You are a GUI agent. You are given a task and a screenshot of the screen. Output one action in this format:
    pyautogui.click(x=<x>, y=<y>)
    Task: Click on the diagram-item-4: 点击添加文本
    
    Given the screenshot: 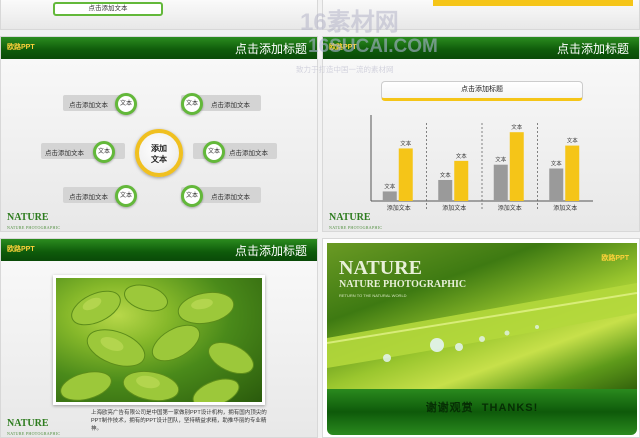 What is the action you would take?
    pyautogui.click(x=248, y=152)
    